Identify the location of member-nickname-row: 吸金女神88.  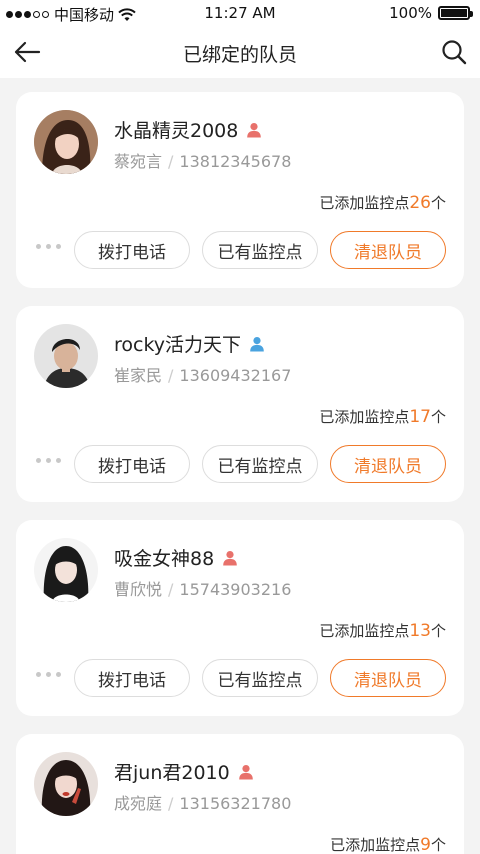
(176, 557).